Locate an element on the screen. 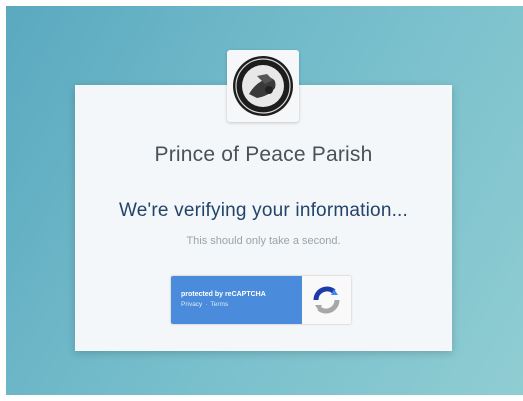 This screenshot has width=523, height=401. recaptcha-logo is located at coordinates (326, 300).